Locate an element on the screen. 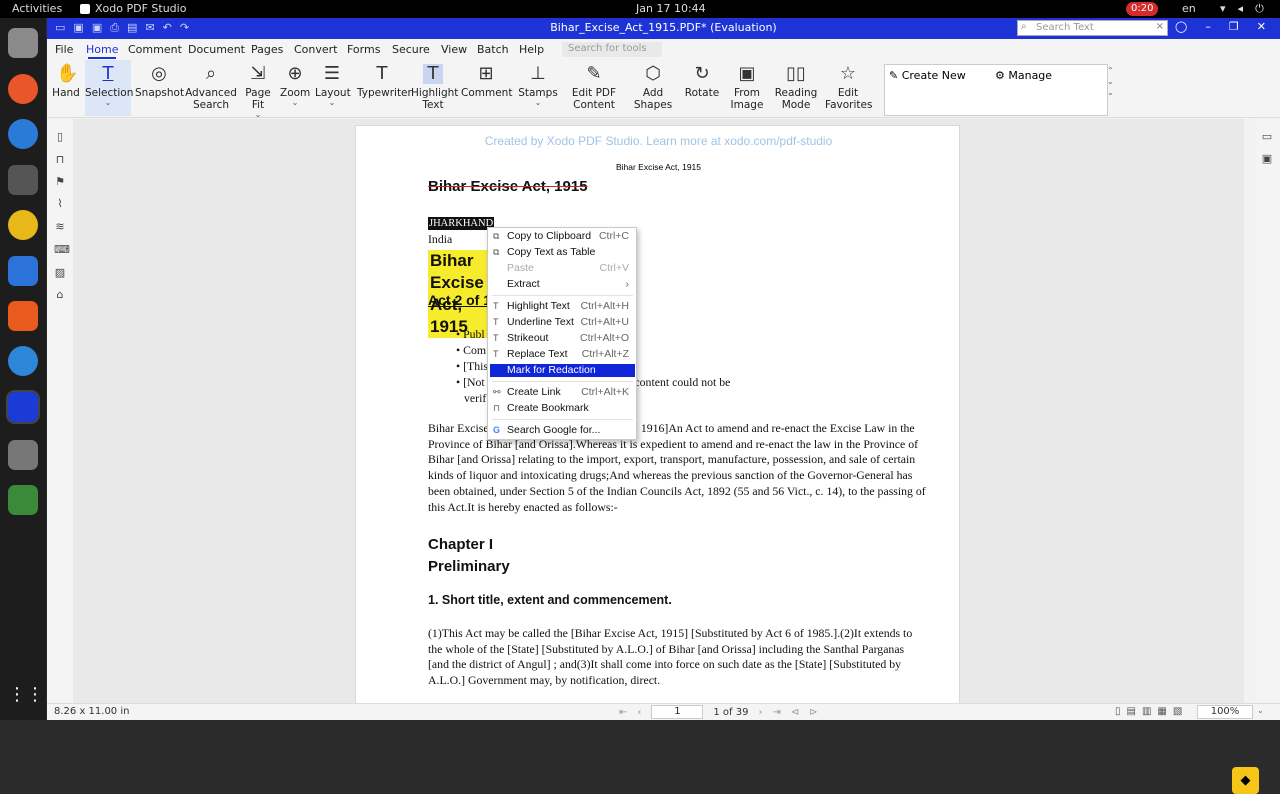  clock: Jan 17 10:44 is located at coordinates (671, 8).